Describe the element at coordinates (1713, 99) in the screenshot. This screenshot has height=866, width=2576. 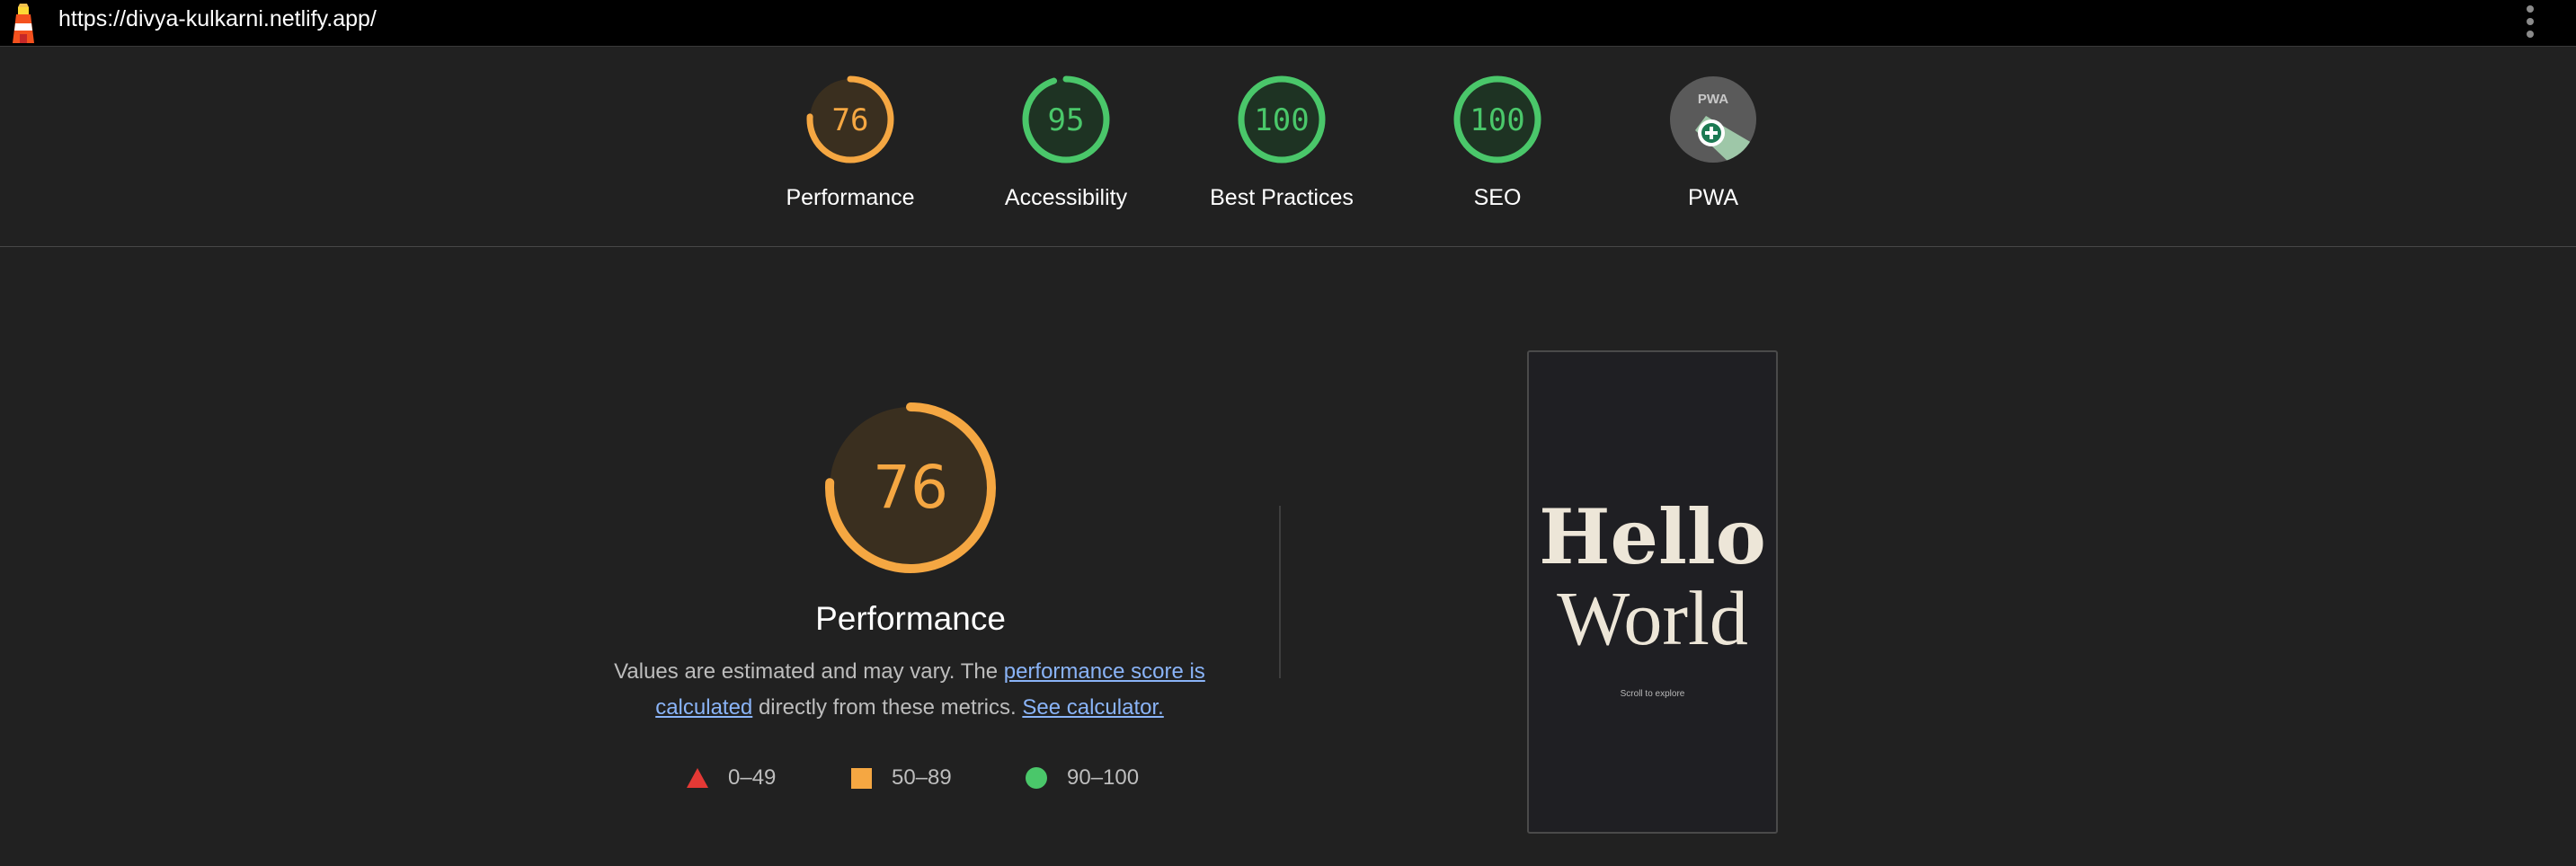
I see `svg-text: PWA` at that location.